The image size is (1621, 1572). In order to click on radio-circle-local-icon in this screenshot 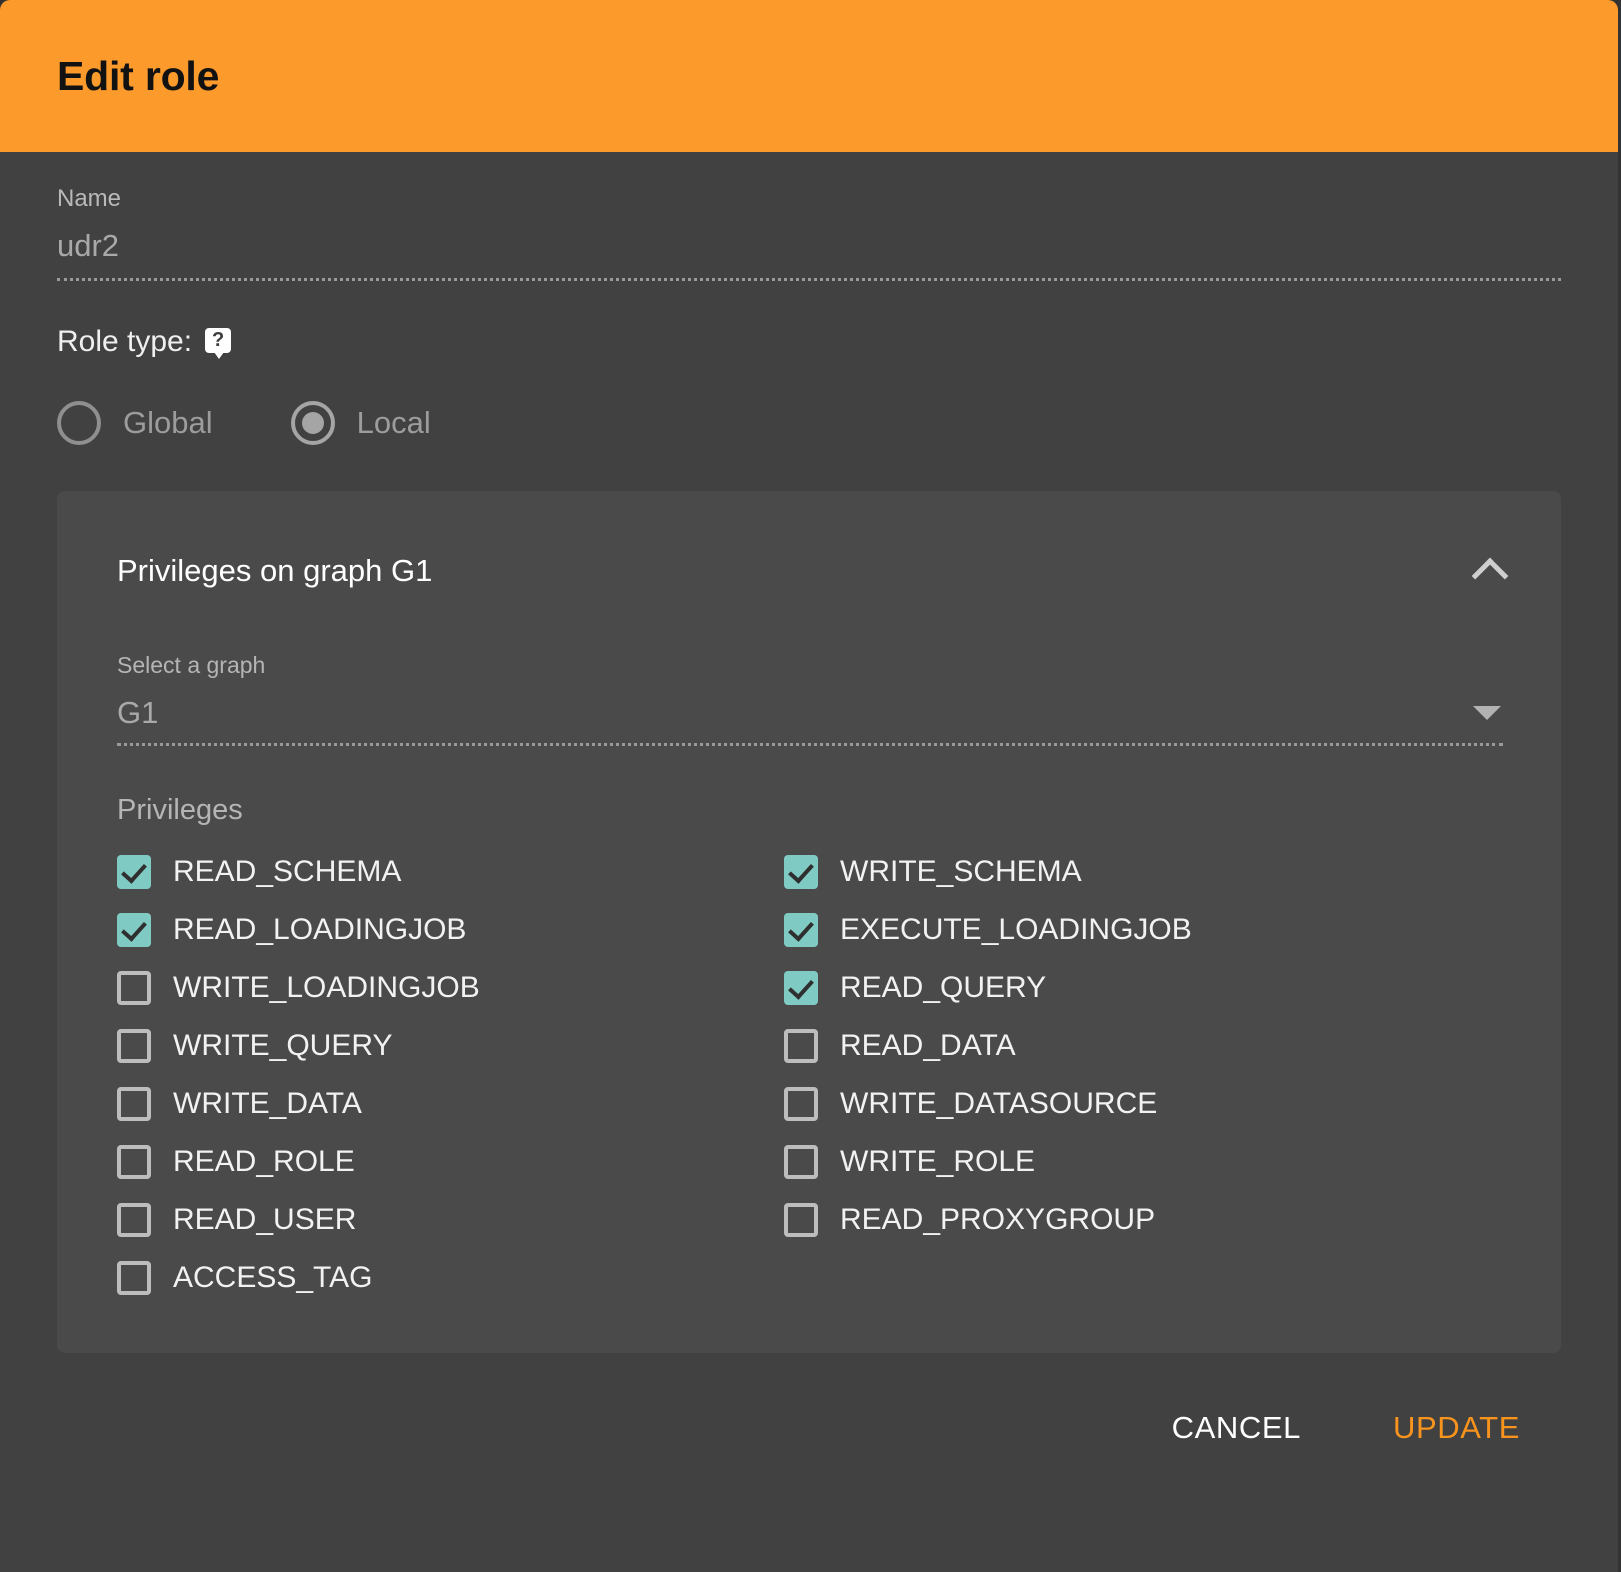, I will do `click(312, 423)`.